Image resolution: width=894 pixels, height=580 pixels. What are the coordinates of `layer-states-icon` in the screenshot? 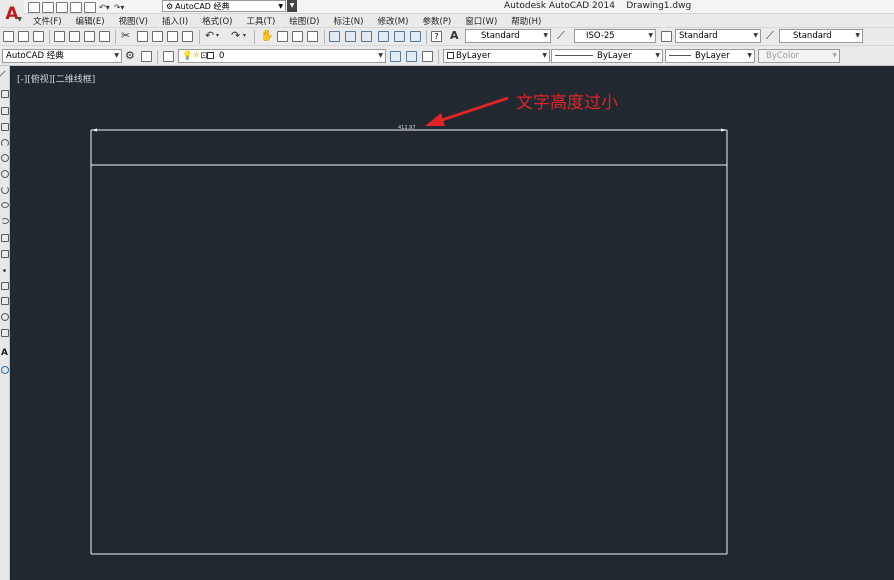 It's located at (427, 56).